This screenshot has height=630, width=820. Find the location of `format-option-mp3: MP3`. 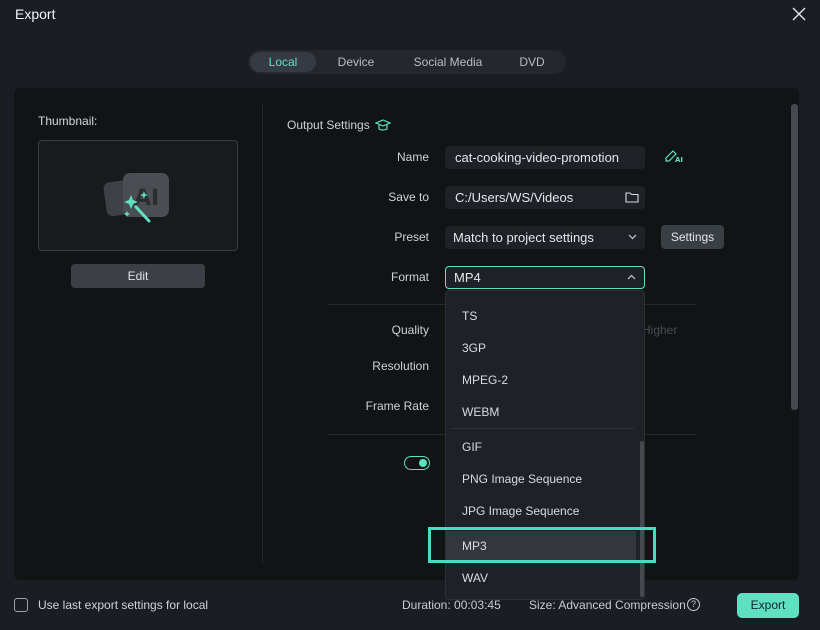

format-option-mp3: MP3 is located at coordinates (541, 546).